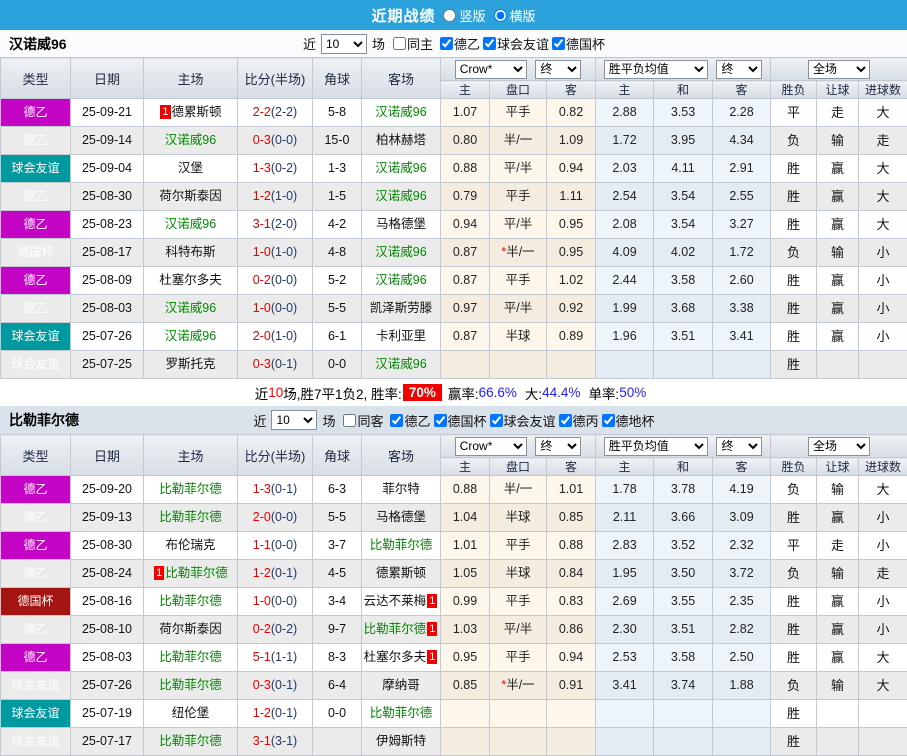  I want to click on team-name: 云达不莱梅, so click(395, 601).